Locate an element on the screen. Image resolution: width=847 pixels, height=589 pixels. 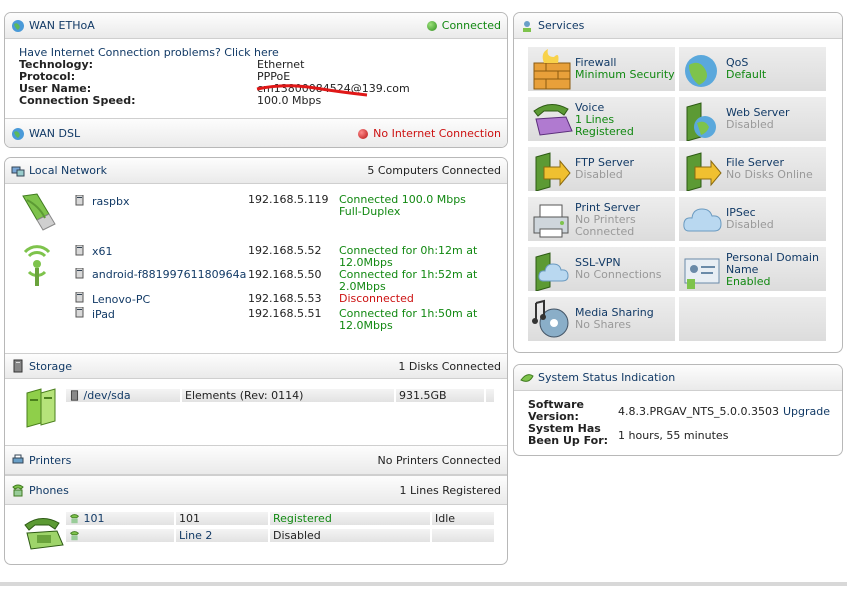
printers-header: Printers No Printers Connected is located at coordinates (256, 460).